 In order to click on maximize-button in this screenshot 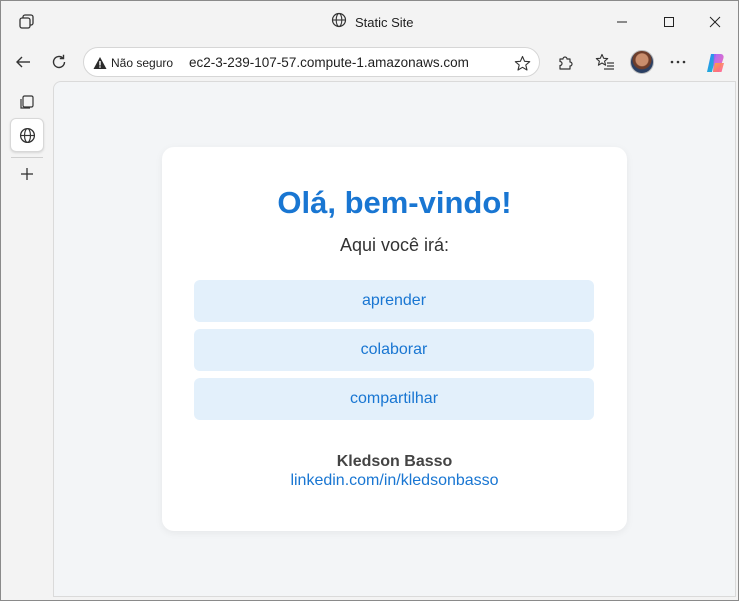, I will do `click(669, 22)`.